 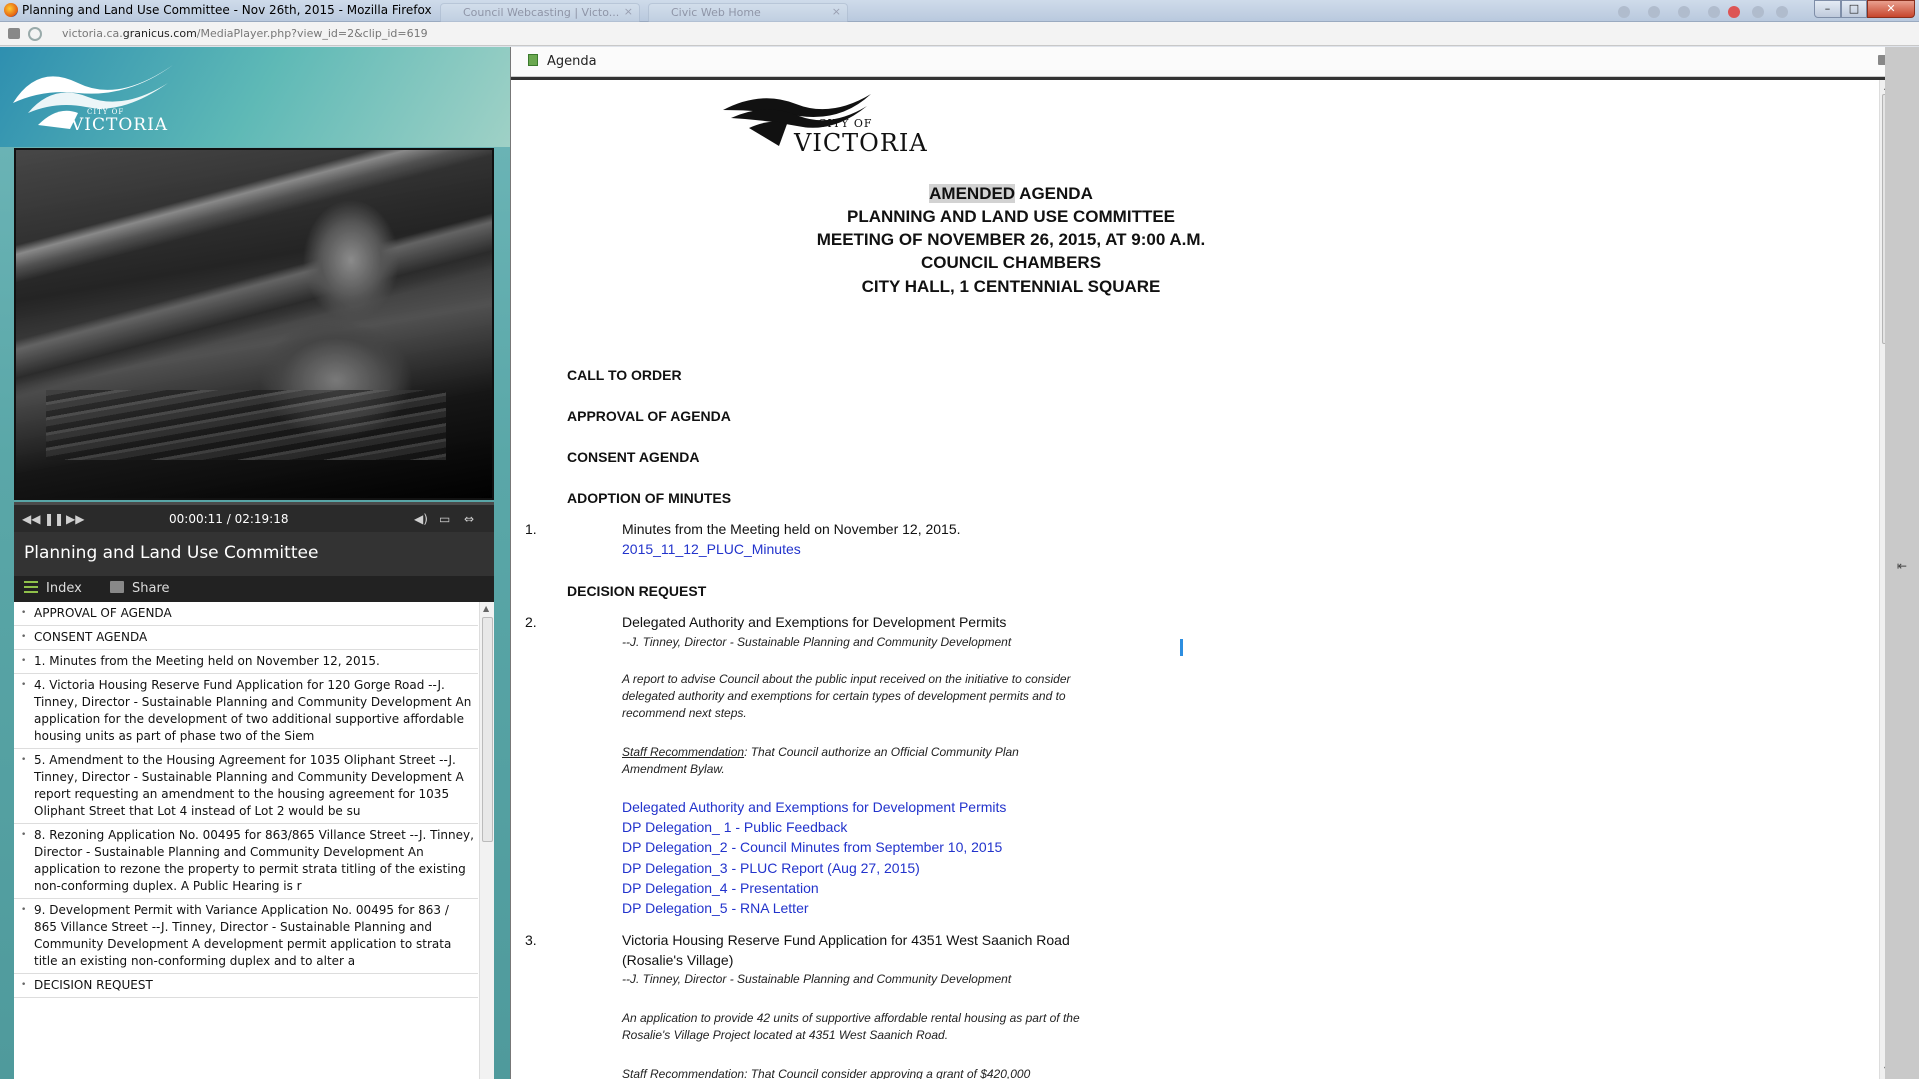 What do you see at coordinates (624, 375) in the screenshot?
I see `section-call-to-order: CALL TO ORDER` at bounding box center [624, 375].